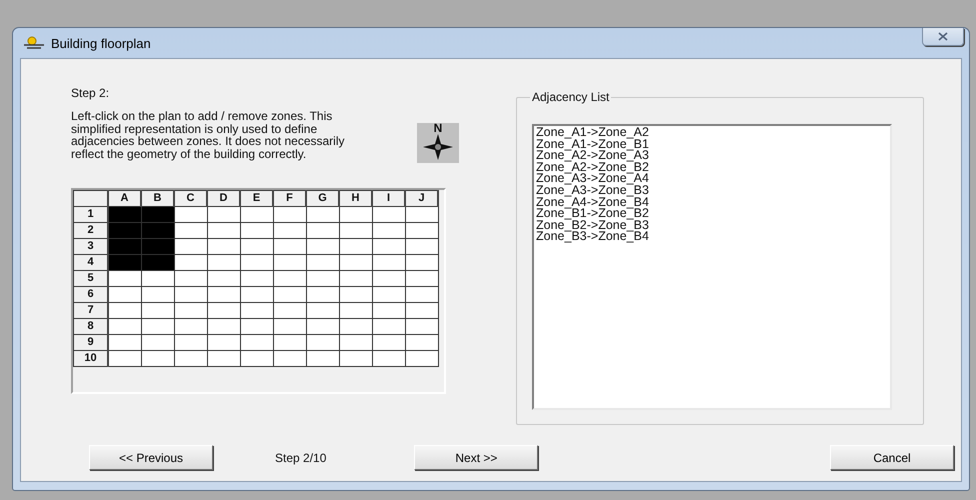 The image size is (976, 500). Describe the element at coordinates (592, 190) in the screenshot. I see `list-item: Zone_A3->Zone_B3` at that location.